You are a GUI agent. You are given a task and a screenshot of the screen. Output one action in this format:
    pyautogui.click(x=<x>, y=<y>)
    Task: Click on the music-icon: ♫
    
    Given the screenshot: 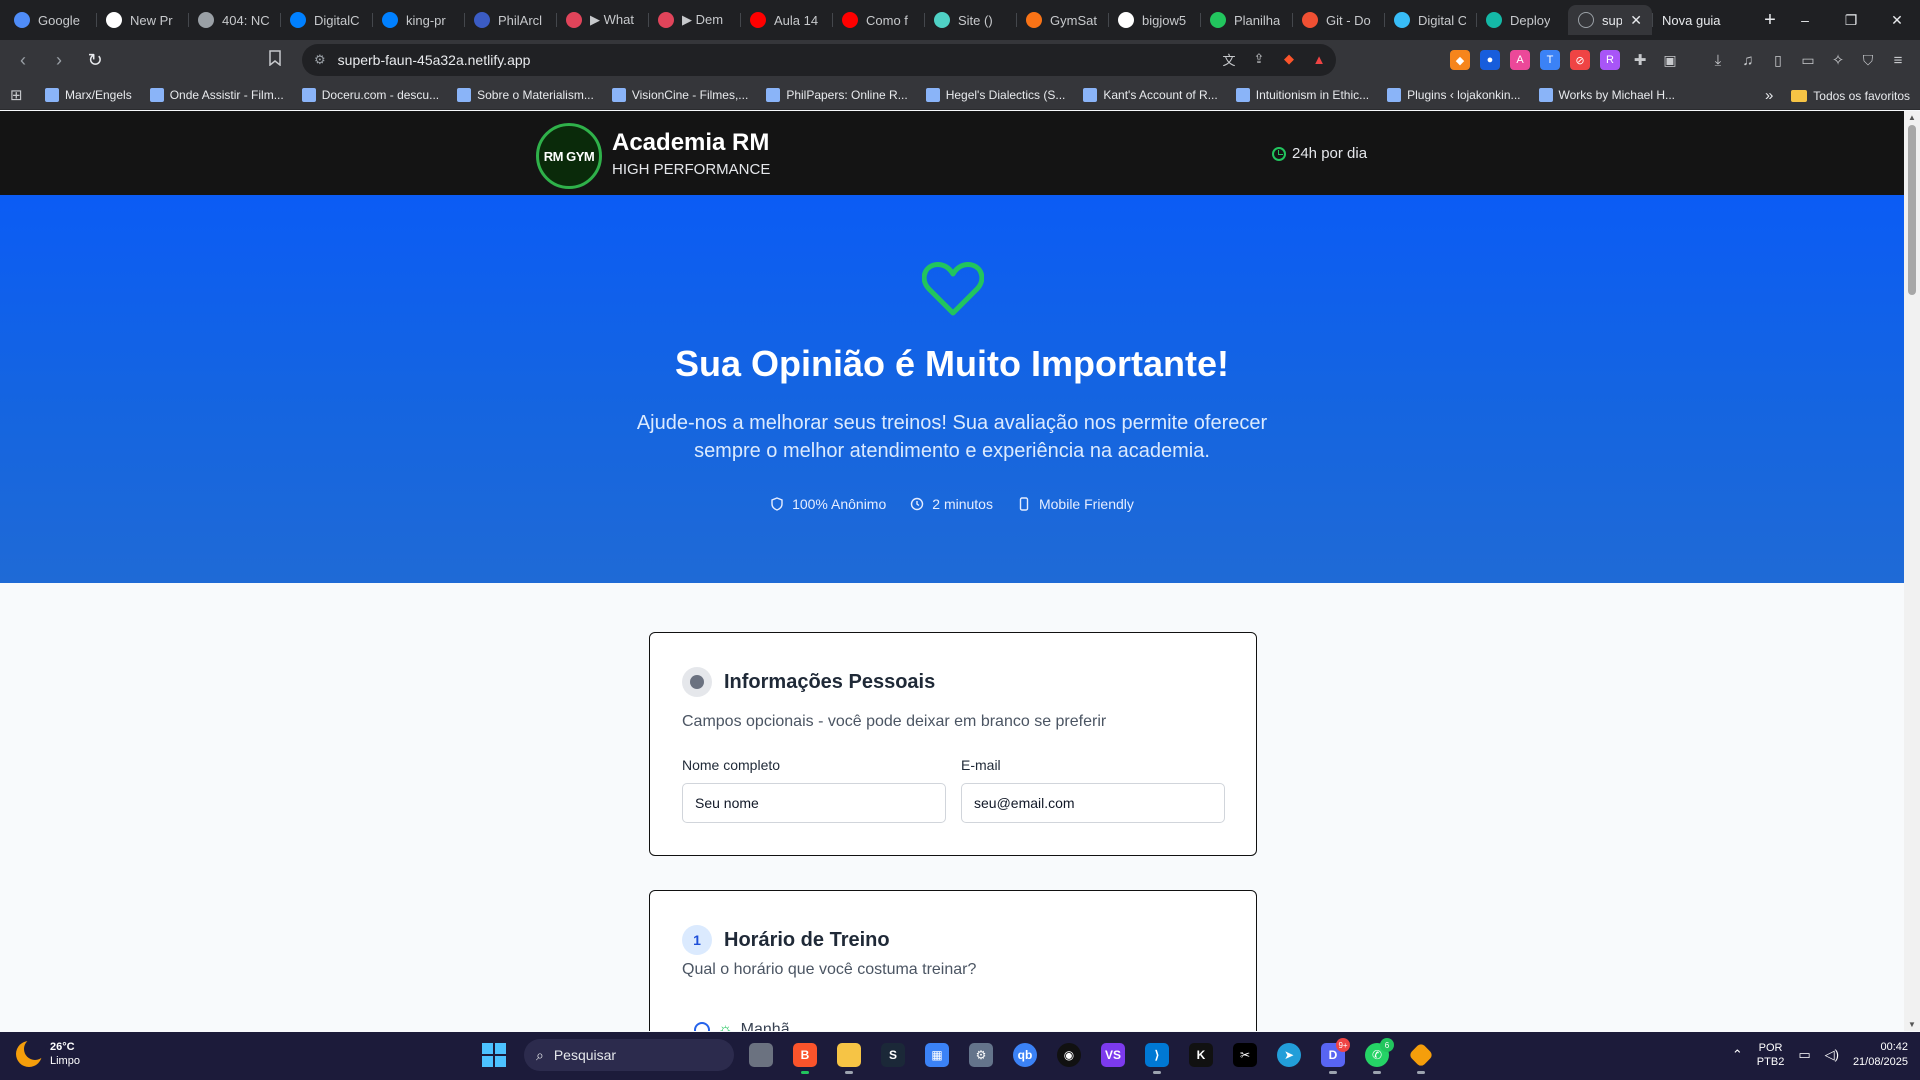 What is the action you would take?
    pyautogui.click(x=1748, y=60)
    